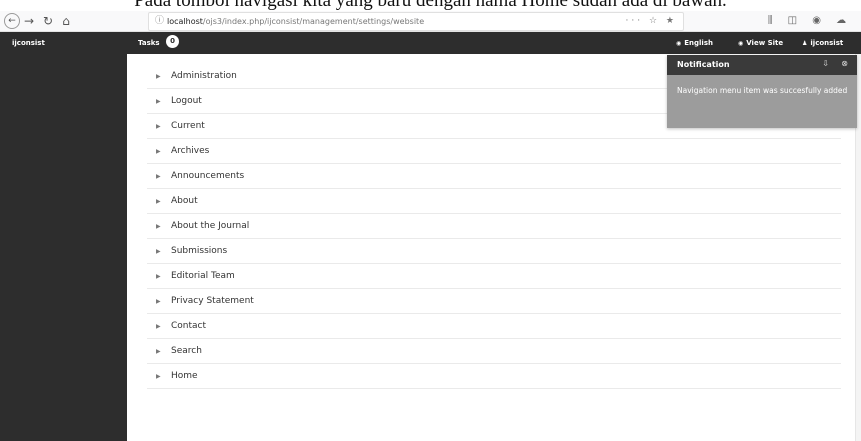 This screenshot has width=861, height=441. Describe the element at coordinates (825, 63) in the screenshot. I see `pin-icon: ⇩` at that location.